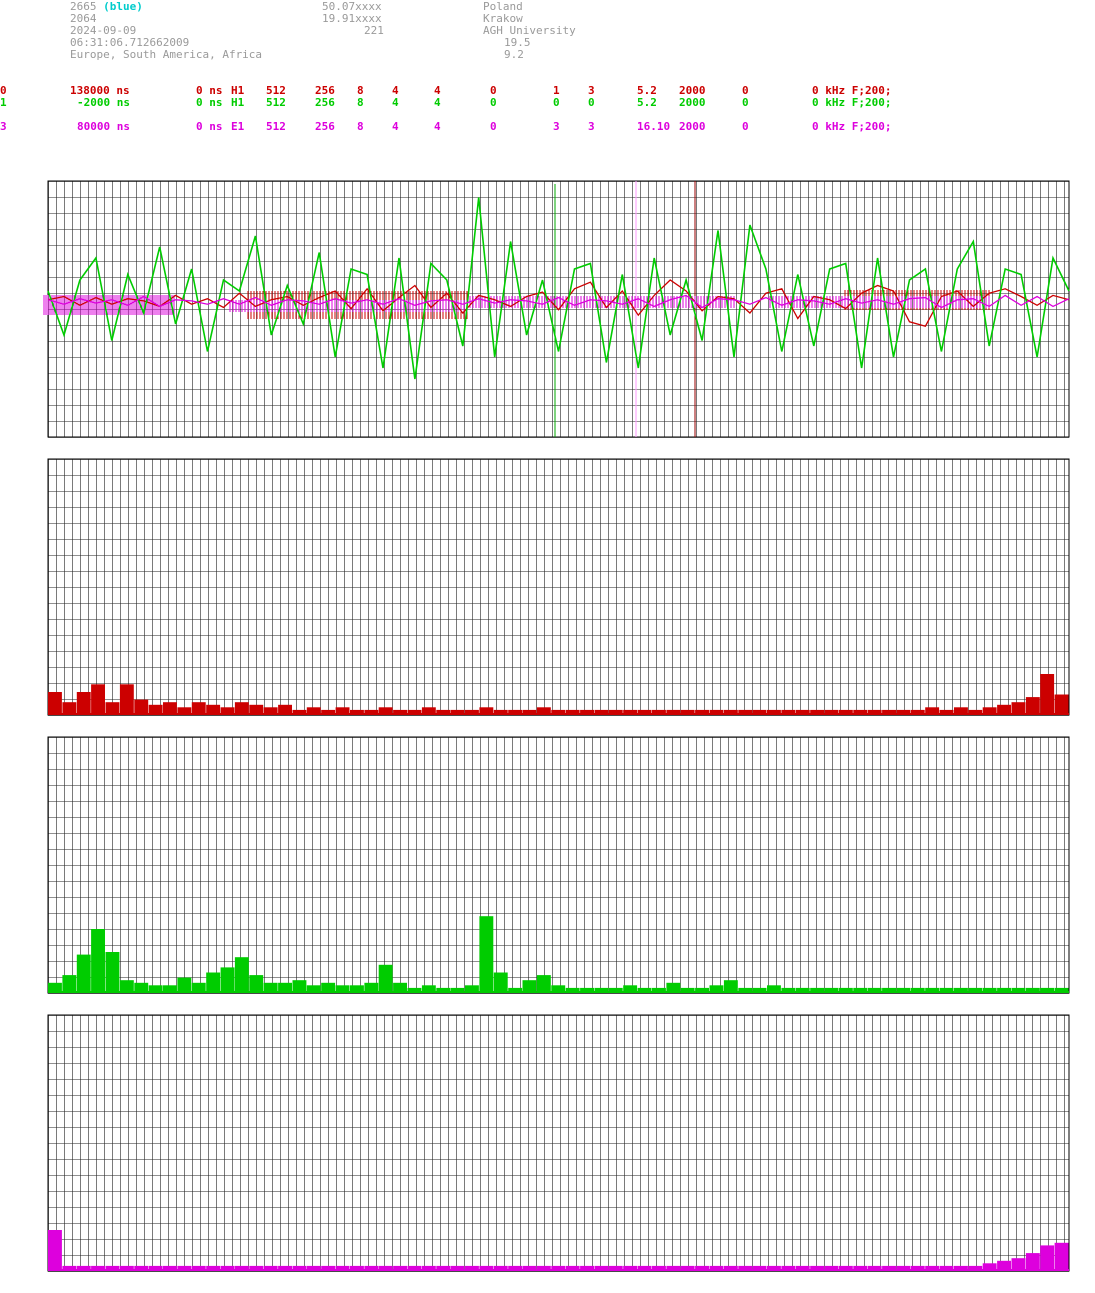  I want to click on series-line, so click(558, 288).